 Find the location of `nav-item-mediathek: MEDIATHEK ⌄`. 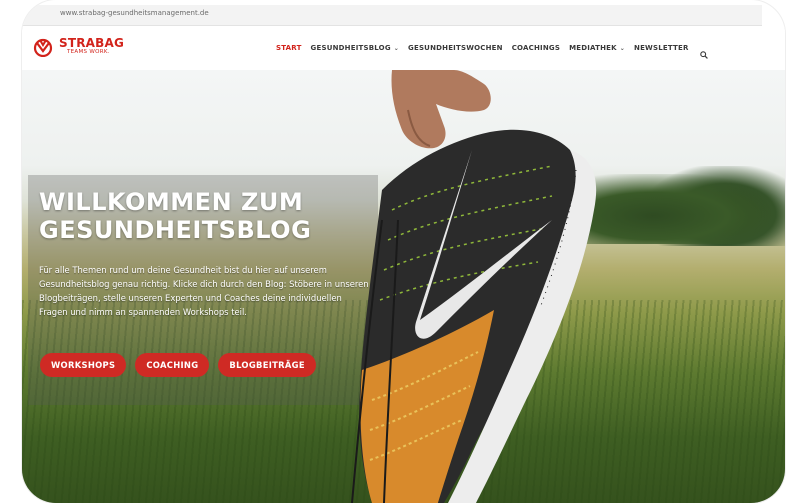

nav-item-mediathek: MEDIATHEK ⌄ is located at coordinates (597, 48).